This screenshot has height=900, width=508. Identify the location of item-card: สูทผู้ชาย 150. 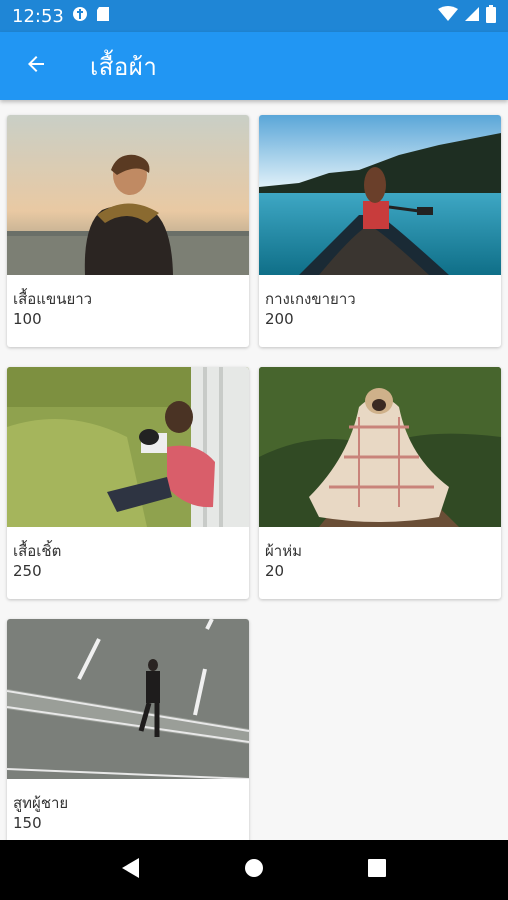
(128, 729).